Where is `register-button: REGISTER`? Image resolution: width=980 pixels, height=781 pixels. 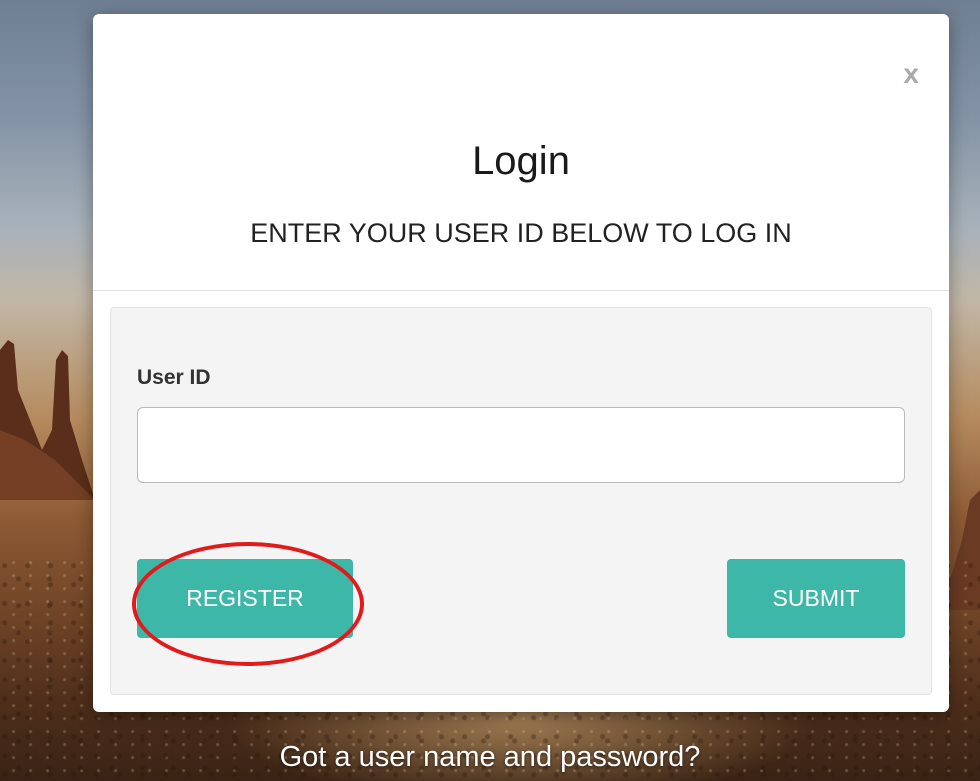 register-button: REGISTER is located at coordinates (245, 598).